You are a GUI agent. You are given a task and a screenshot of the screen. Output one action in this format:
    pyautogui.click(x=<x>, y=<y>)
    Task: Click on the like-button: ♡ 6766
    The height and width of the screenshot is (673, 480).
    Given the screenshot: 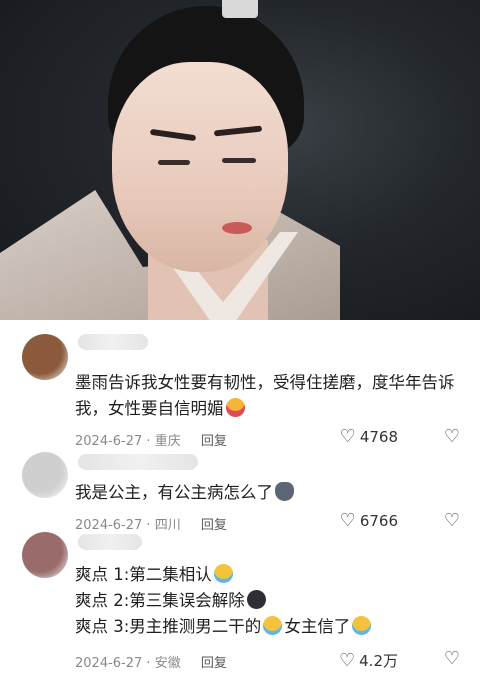 What is the action you would take?
    pyautogui.click(x=368, y=520)
    